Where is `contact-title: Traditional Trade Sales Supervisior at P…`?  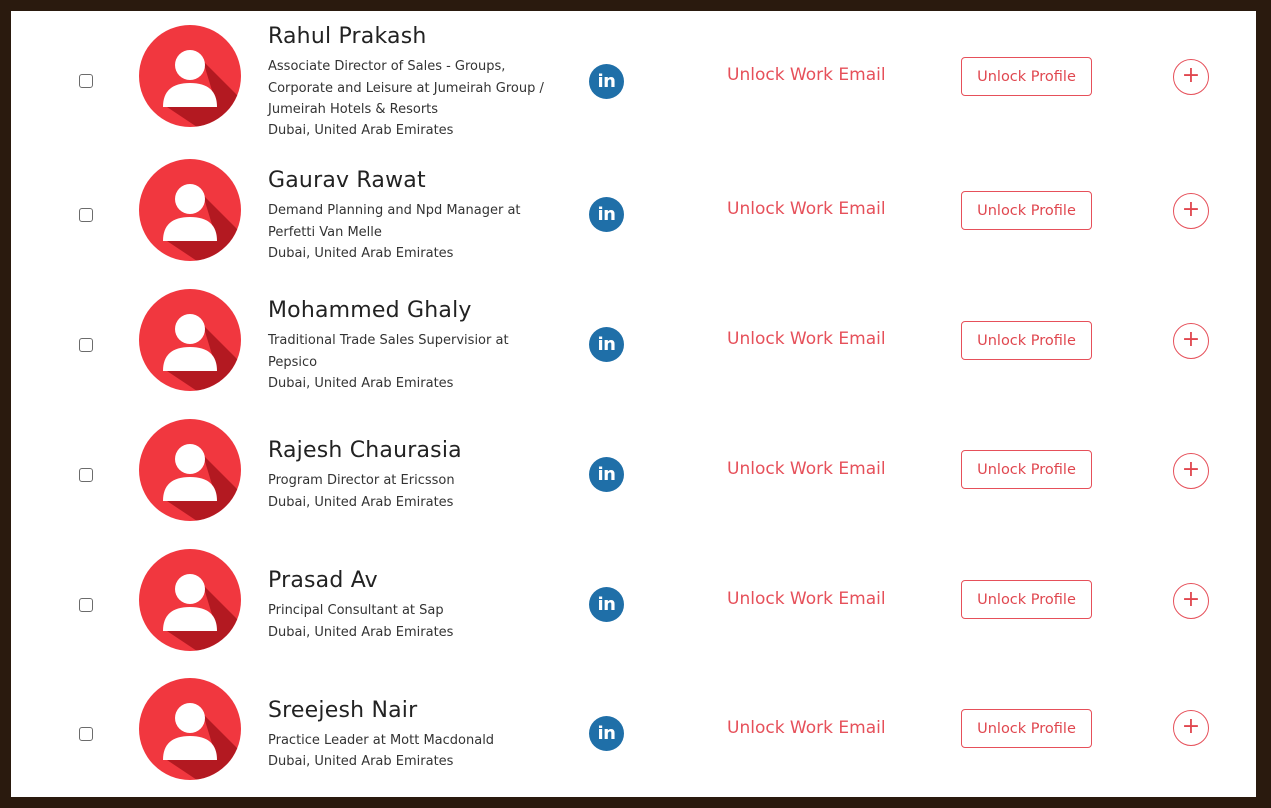 contact-title: Traditional Trade Sales Supervisior at P… is located at coordinates (388, 351).